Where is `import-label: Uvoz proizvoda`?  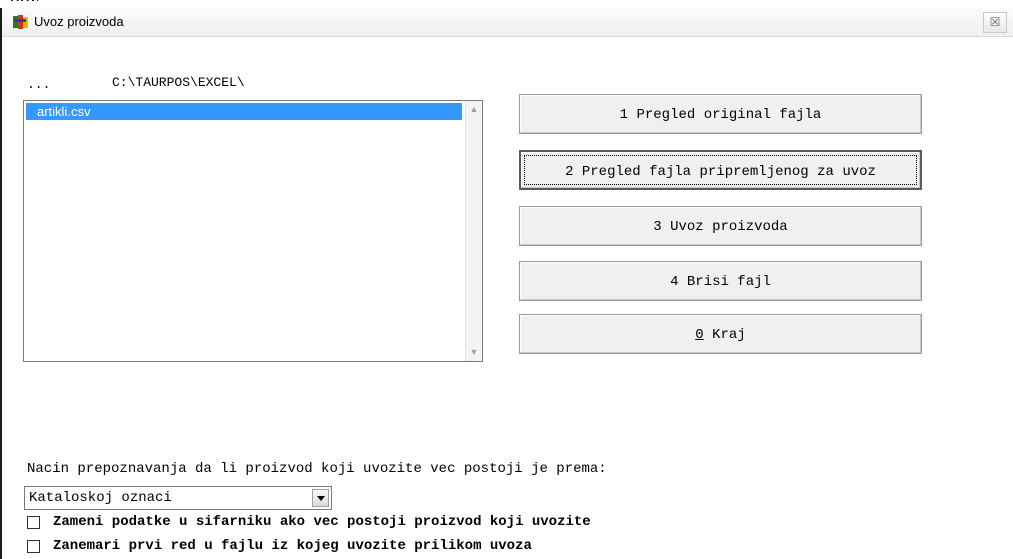 import-label: Uvoz proizvoda is located at coordinates (724, 227).